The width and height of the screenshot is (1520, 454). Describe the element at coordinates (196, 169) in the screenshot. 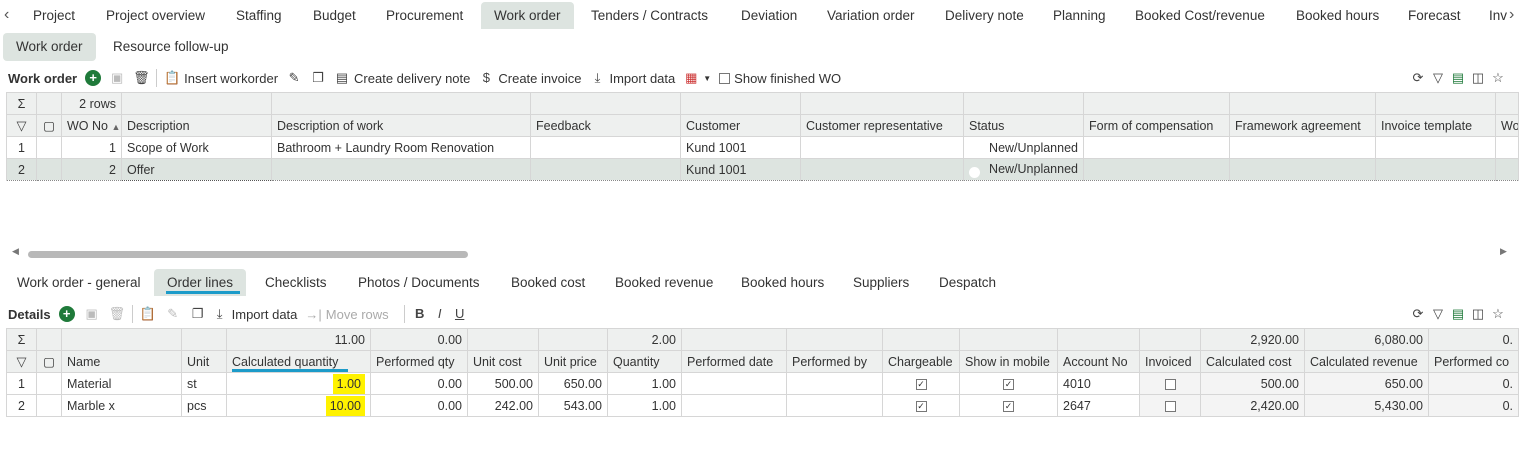

I see `cell-description: Offer` at that location.